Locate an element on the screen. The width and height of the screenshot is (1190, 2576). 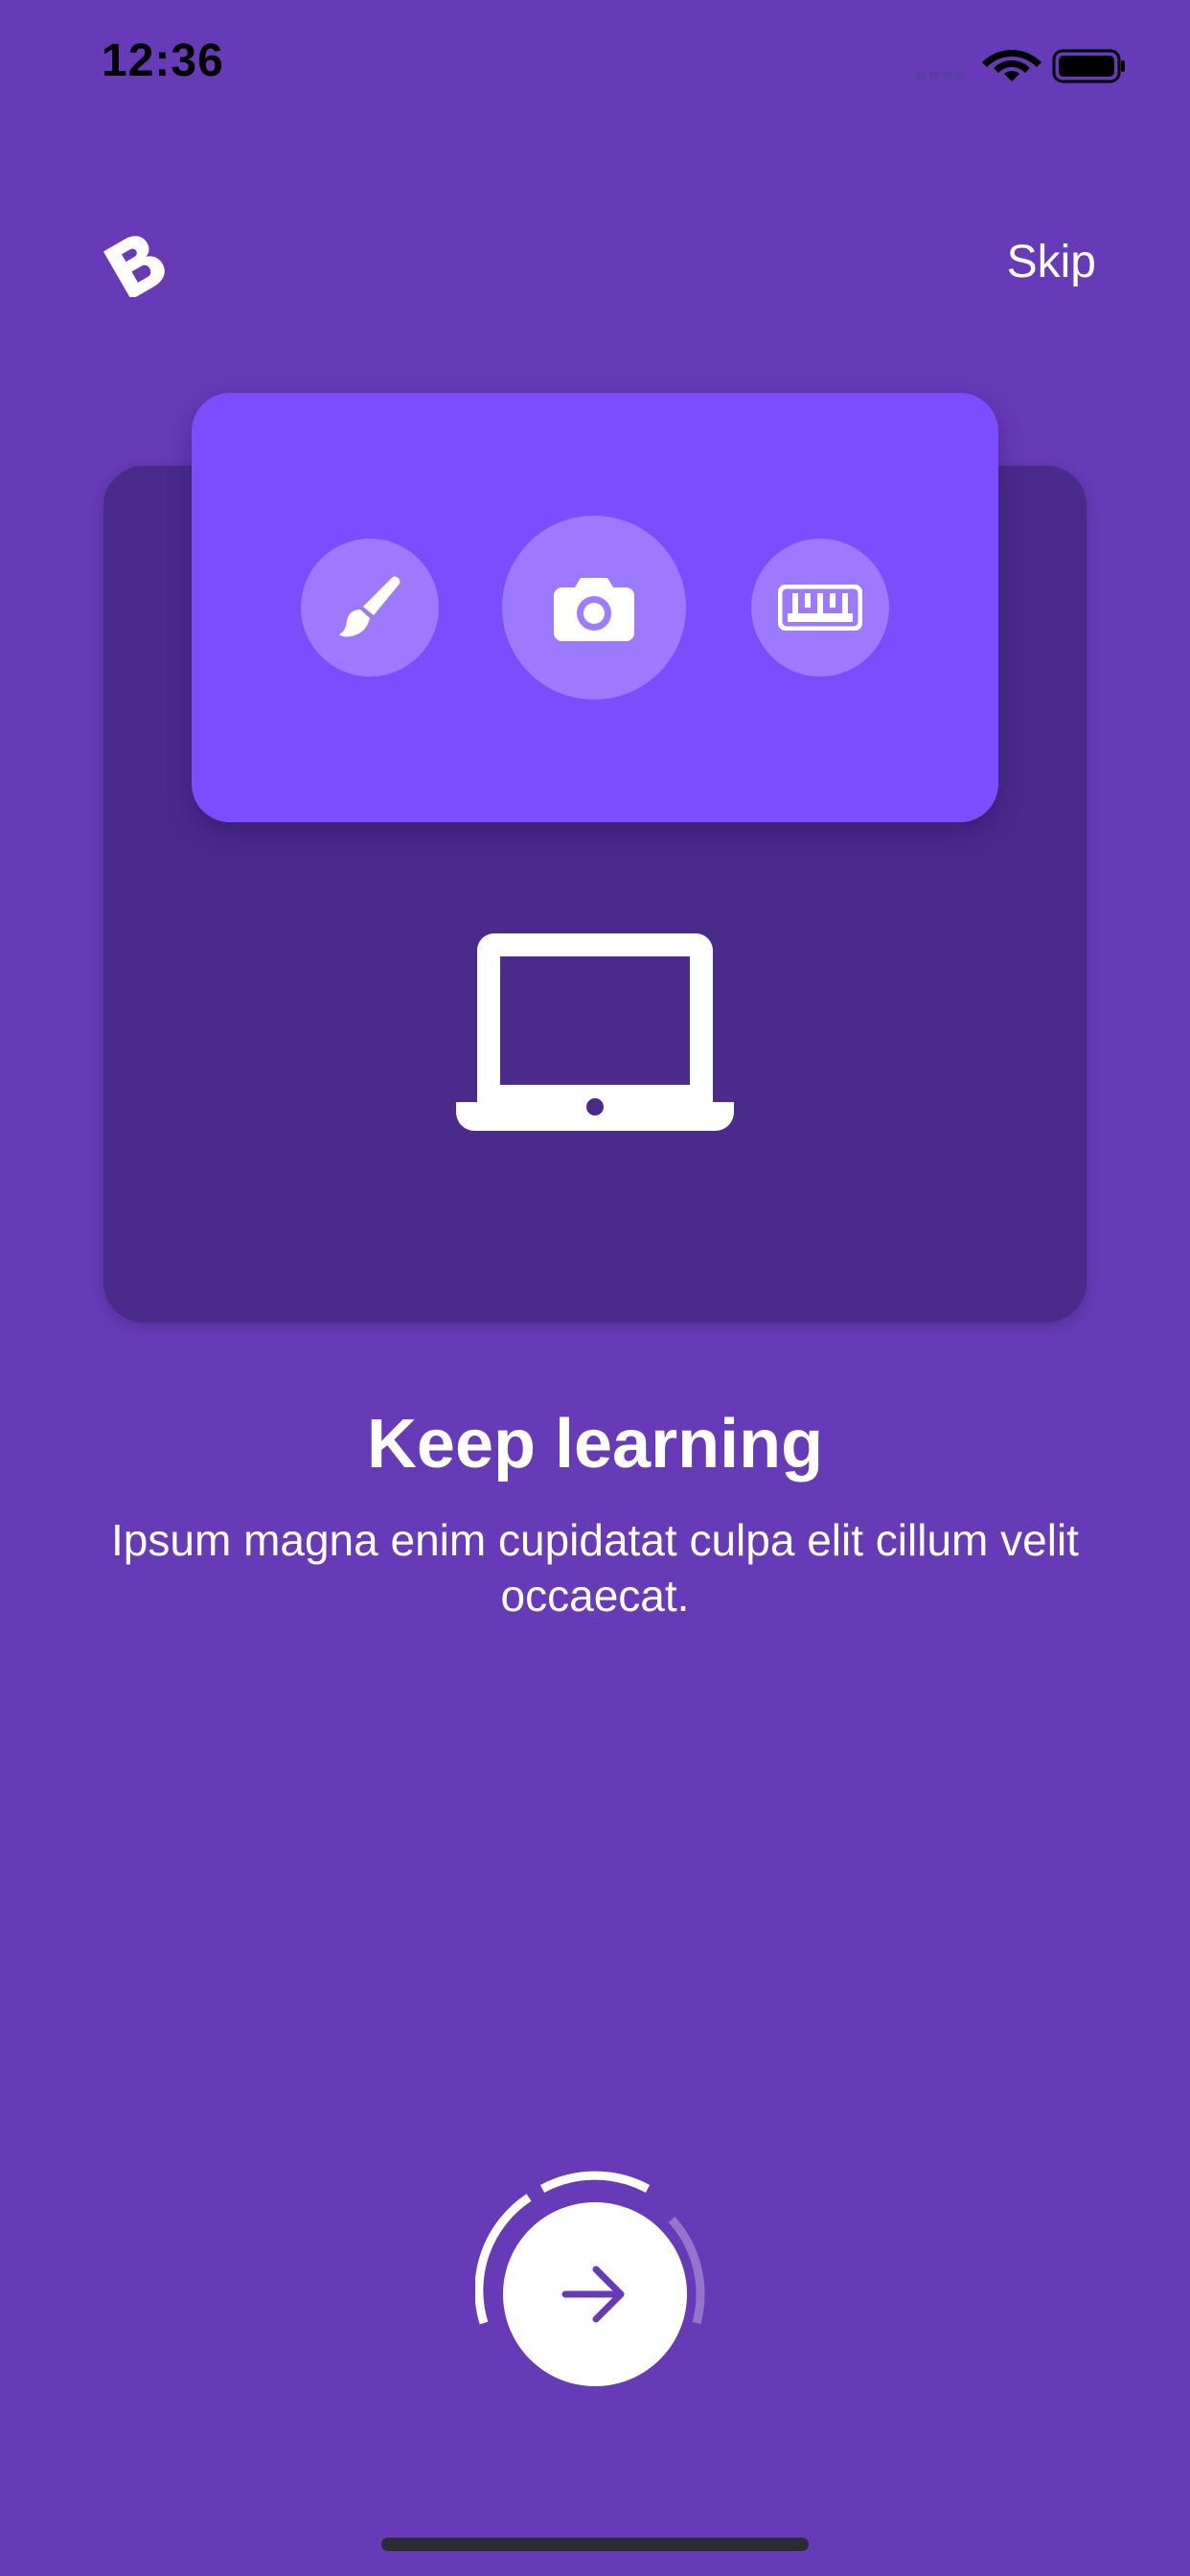
home-indicator is located at coordinates (595, 2544).